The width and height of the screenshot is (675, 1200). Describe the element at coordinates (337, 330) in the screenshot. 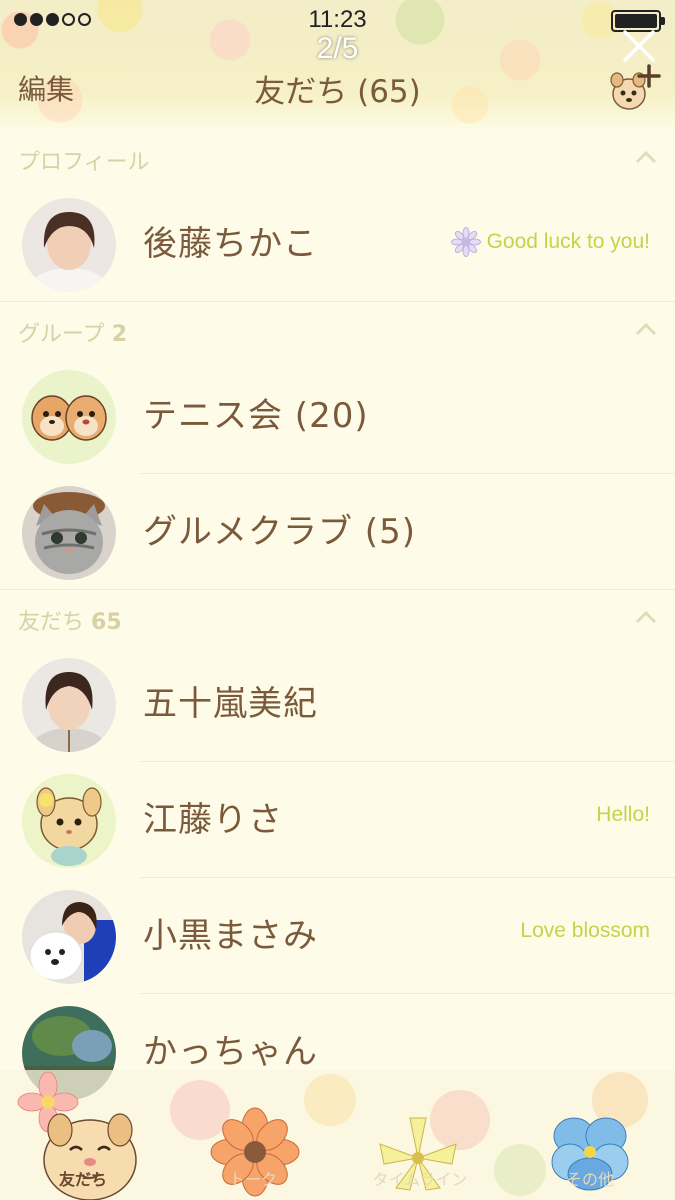

I see `section-header-groups: グループ 2` at that location.